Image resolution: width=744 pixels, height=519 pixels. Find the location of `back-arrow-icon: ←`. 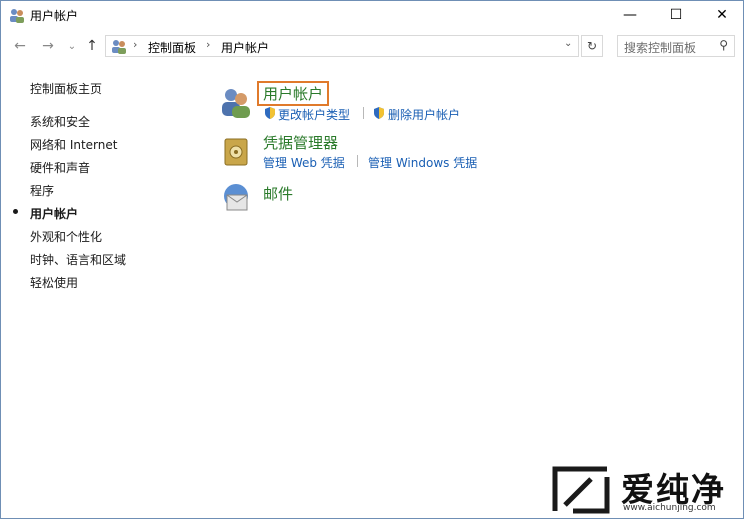

back-arrow-icon: ← is located at coordinates (20, 46).